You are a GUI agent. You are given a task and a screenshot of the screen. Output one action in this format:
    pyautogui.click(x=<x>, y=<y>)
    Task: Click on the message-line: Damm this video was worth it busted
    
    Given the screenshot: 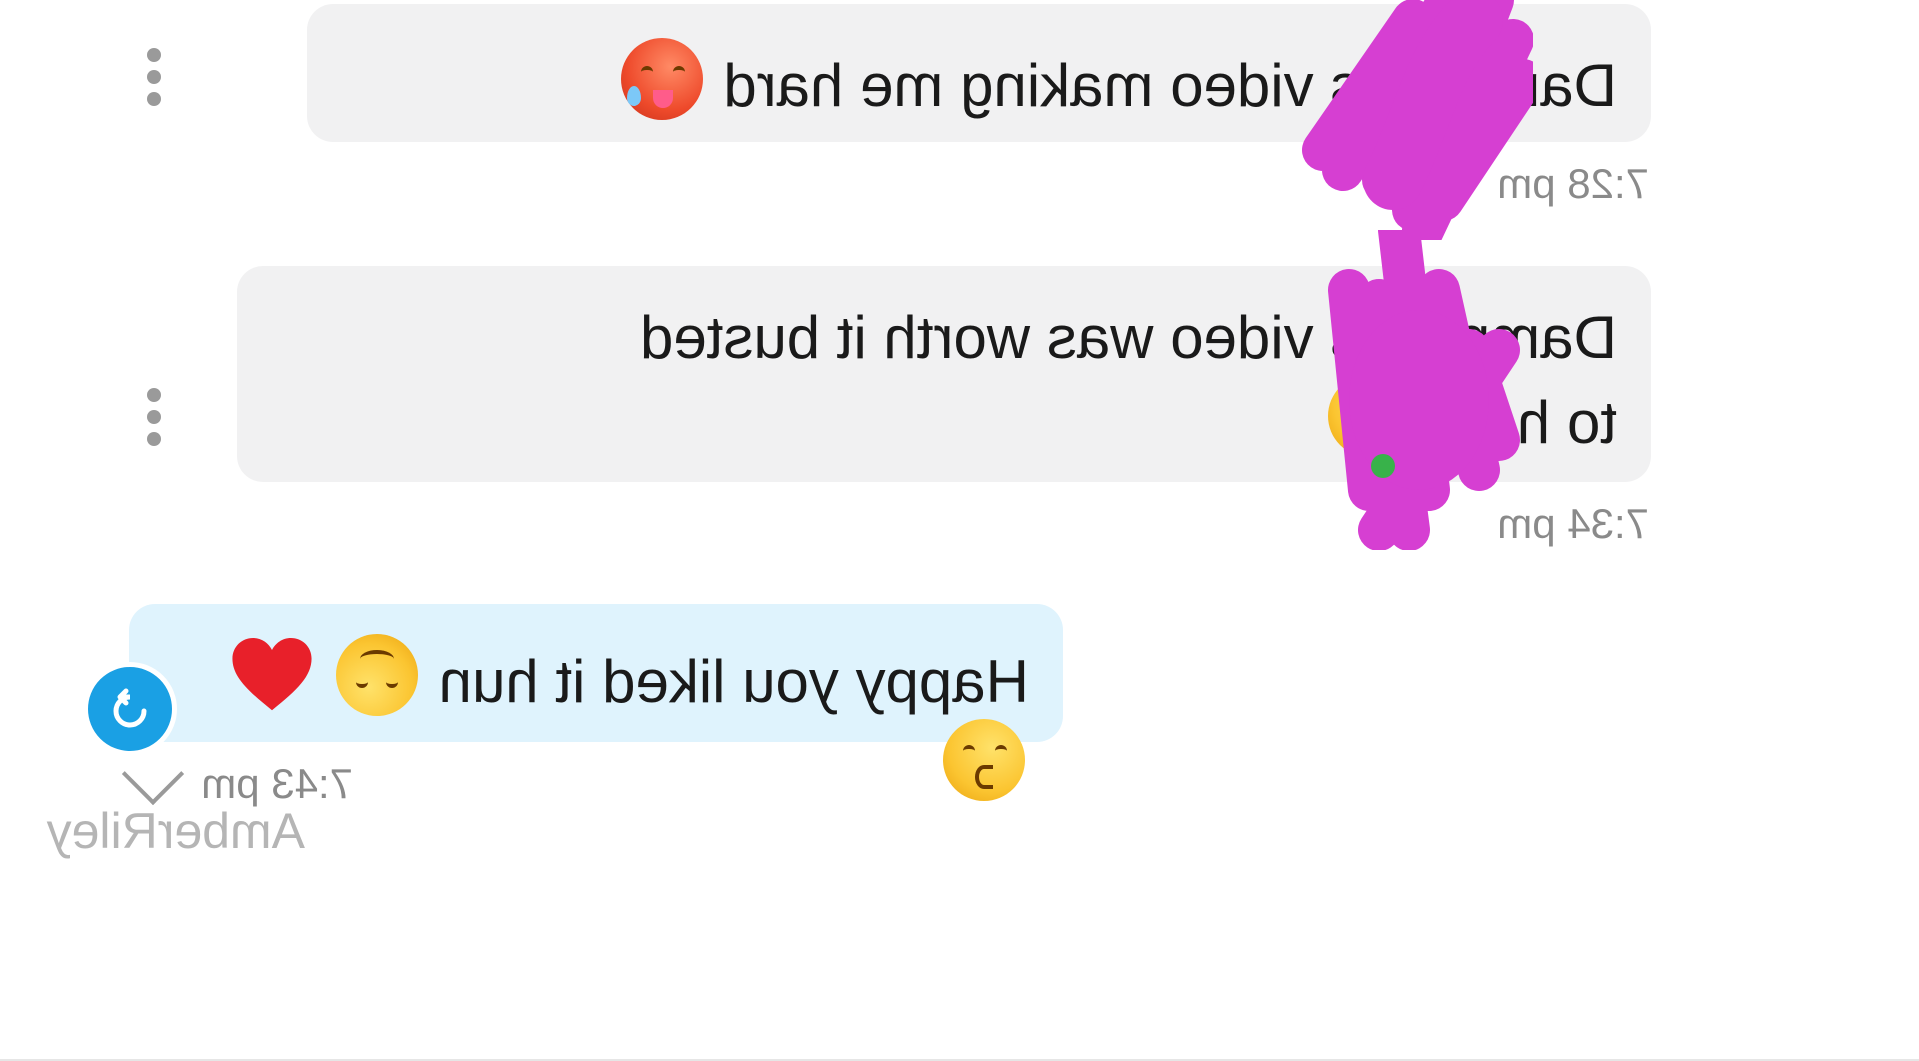 What is the action you would take?
    pyautogui.click(x=1128, y=337)
    